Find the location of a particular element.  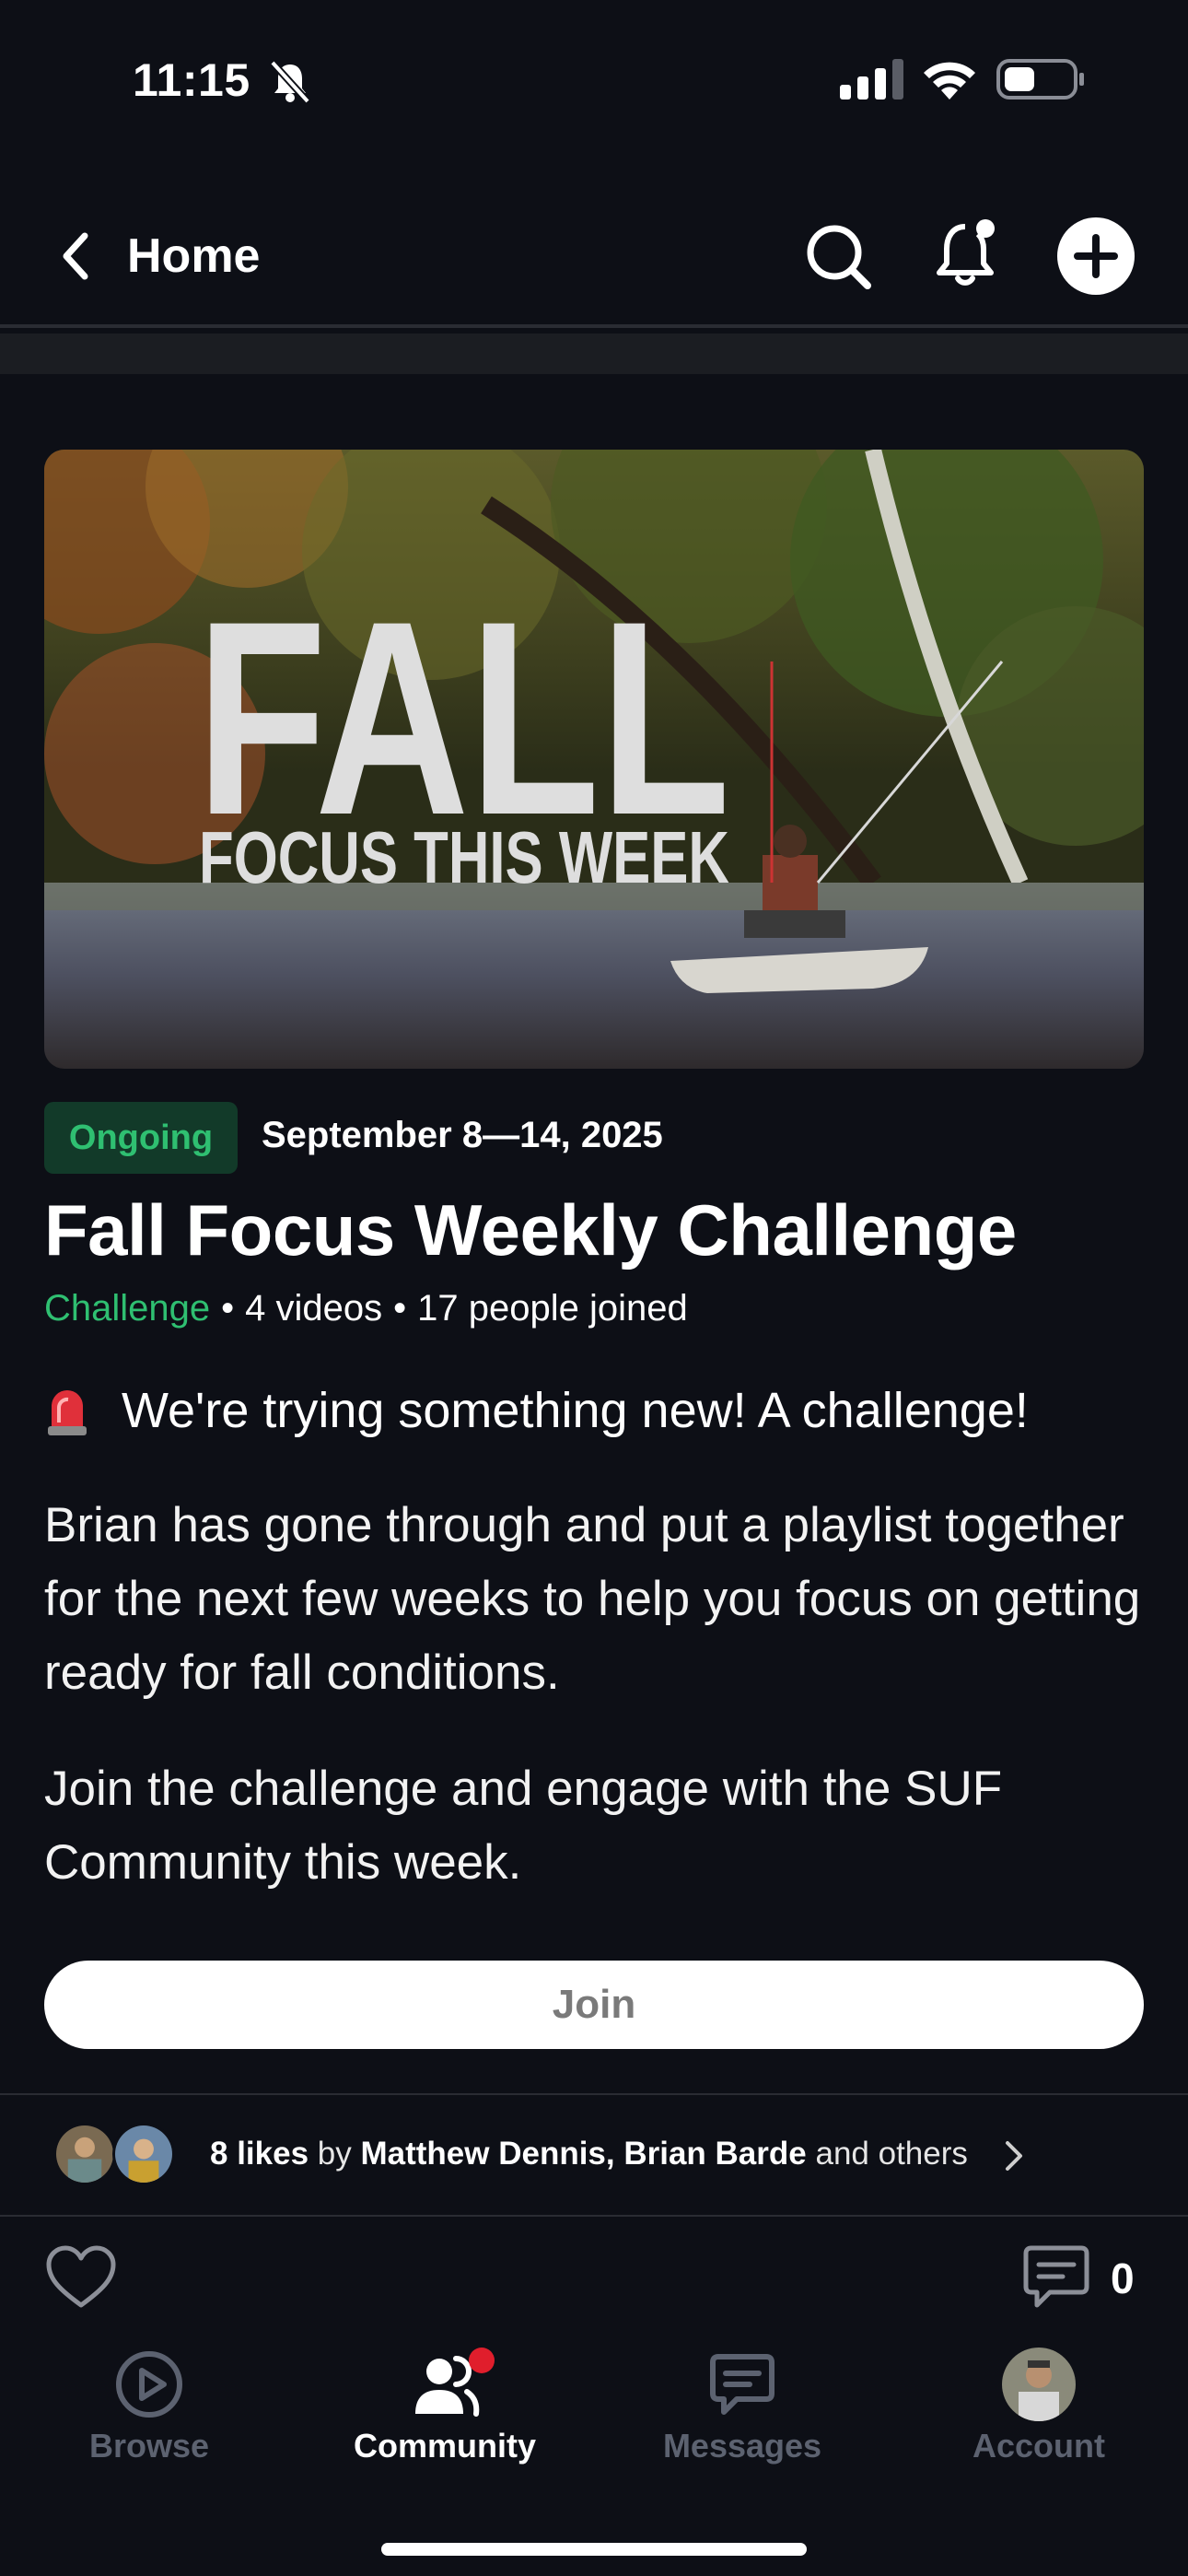

challenge-dates: September 8—14, 2025 is located at coordinates (462, 1135).